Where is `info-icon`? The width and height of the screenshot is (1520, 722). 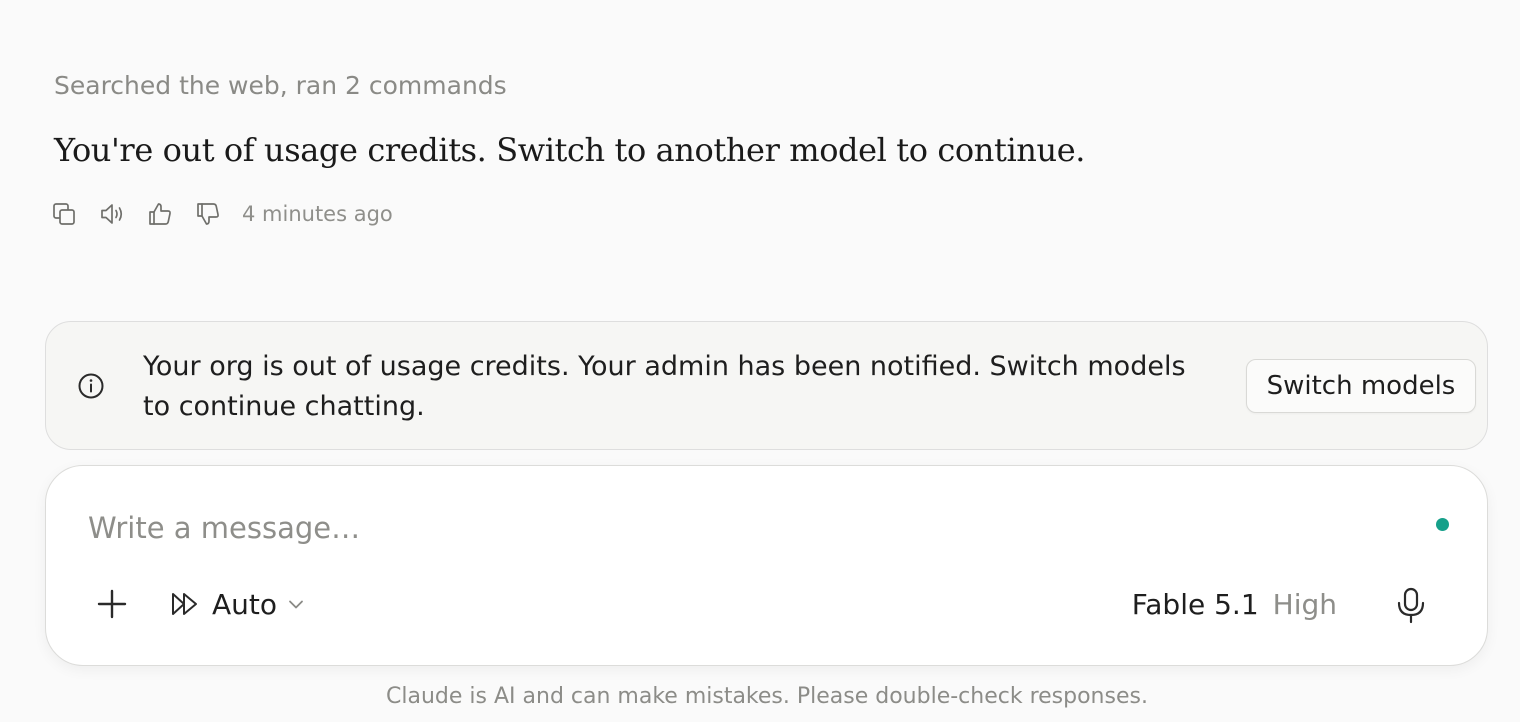
info-icon is located at coordinates (91, 386).